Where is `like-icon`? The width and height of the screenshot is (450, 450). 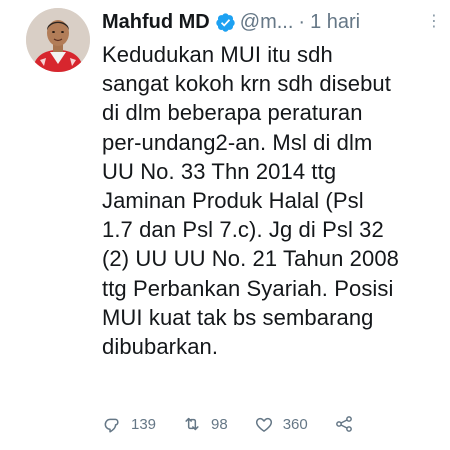
like-icon is located at coordinates (263, 424).